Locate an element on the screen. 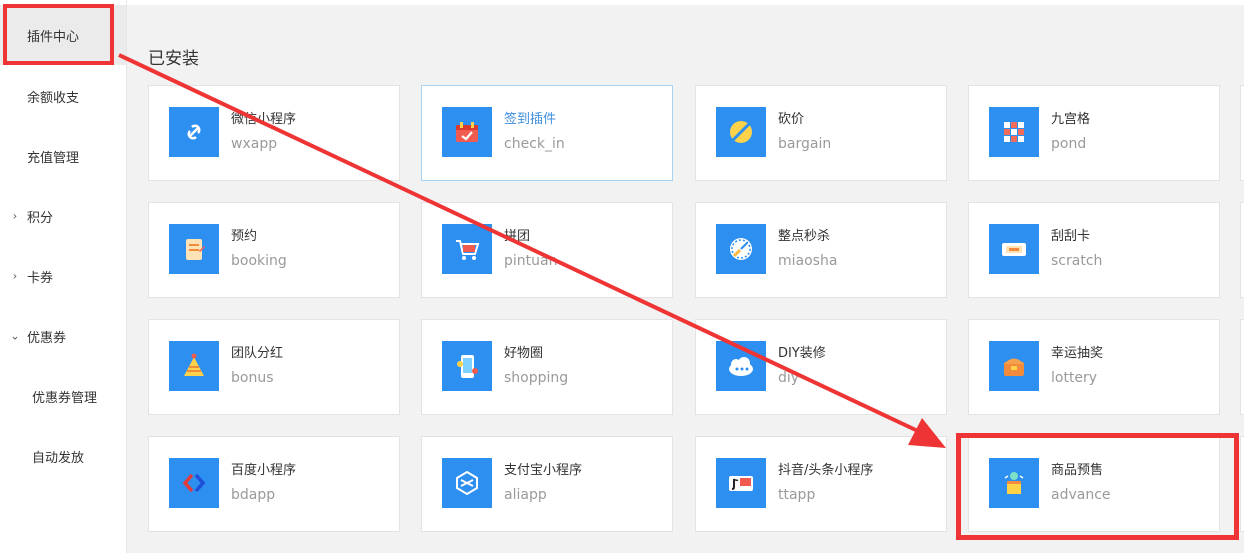 The width and height of the screenshot is (1244, 553). sidebar-item-coupon-manage: 优惠券管理 is located at coordinates (63, 396).